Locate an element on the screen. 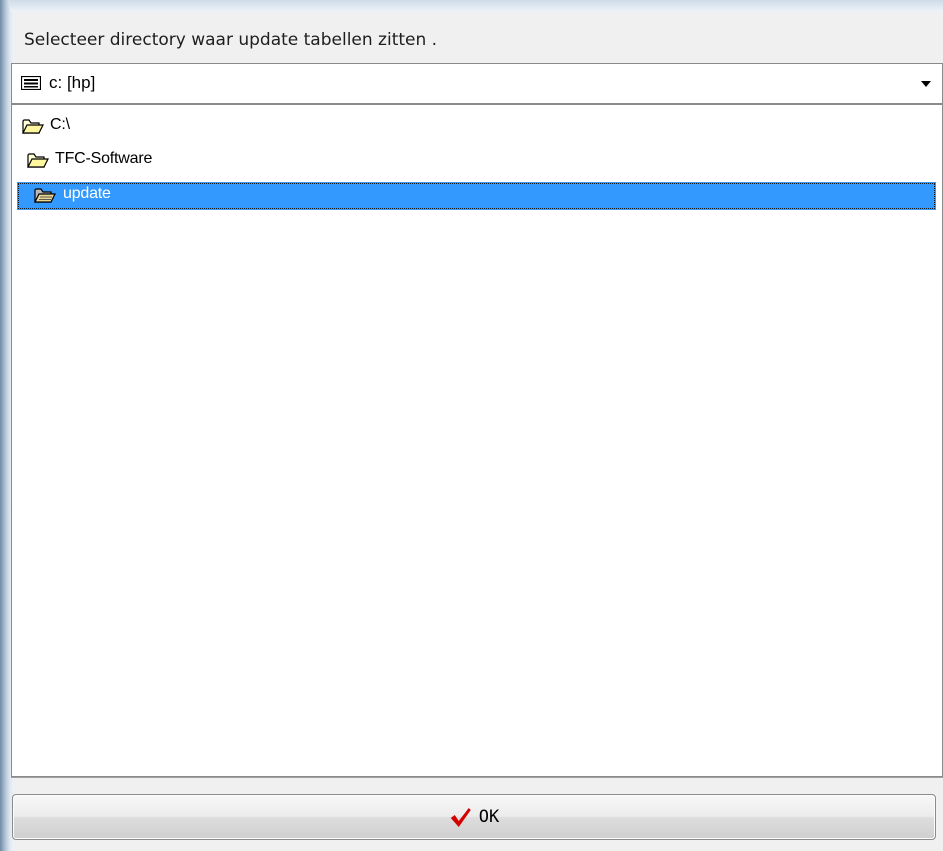 Image resolution: width=943 pixels, height=851 pixels. drive-select-value: c: [hp] is located at coordinates (72, 82).